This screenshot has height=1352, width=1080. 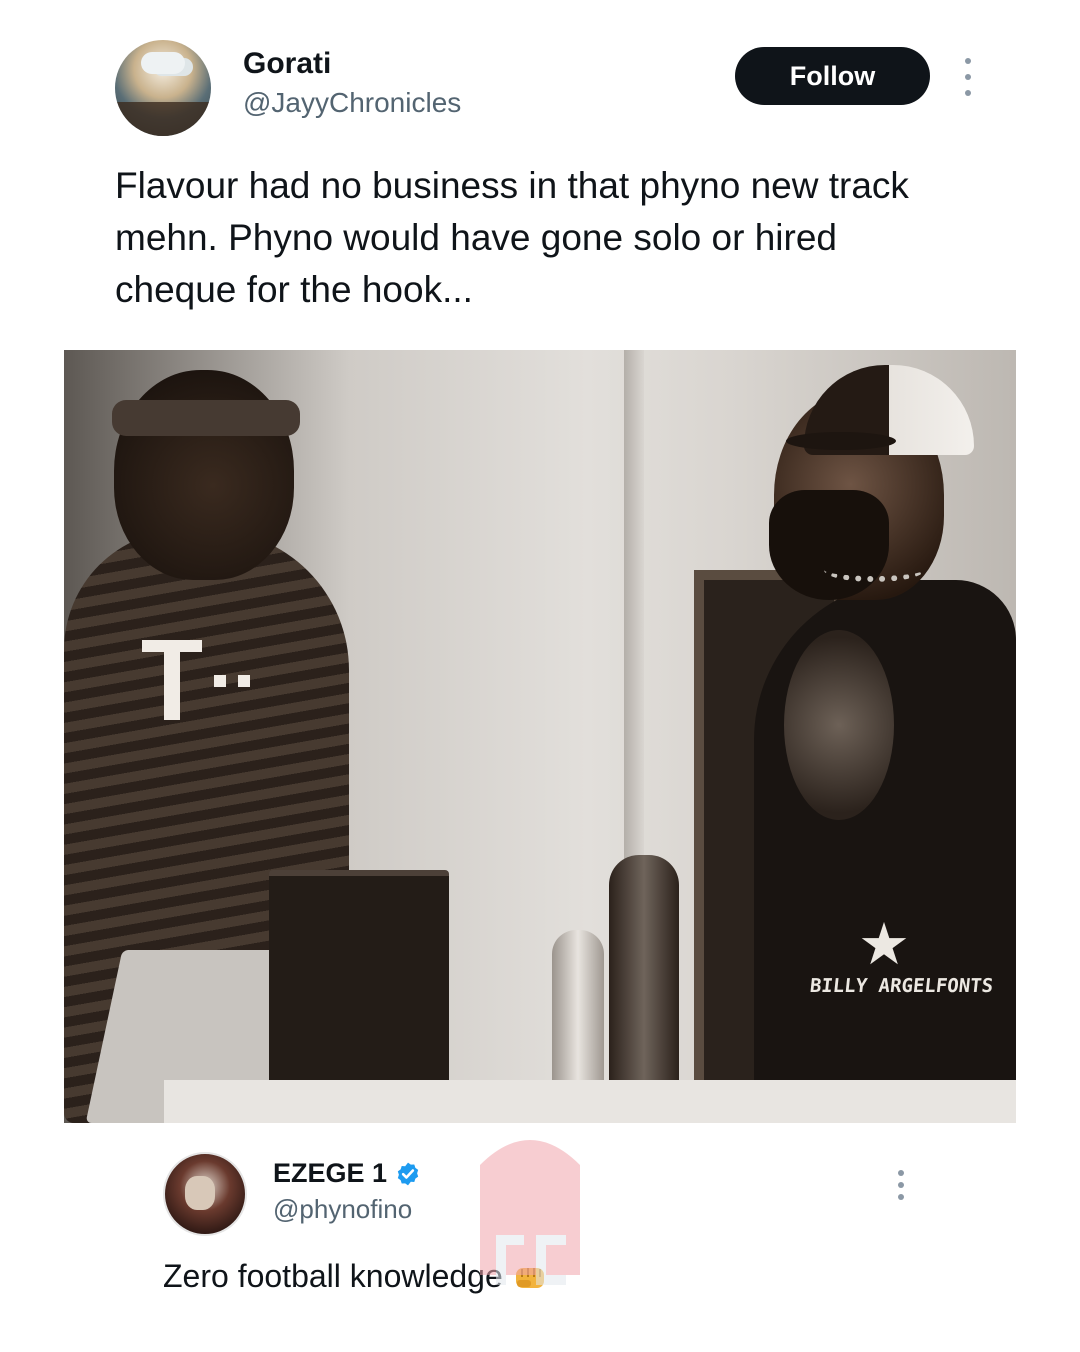 I want to click on follow-button: Follow, so click(x=832, y=76).